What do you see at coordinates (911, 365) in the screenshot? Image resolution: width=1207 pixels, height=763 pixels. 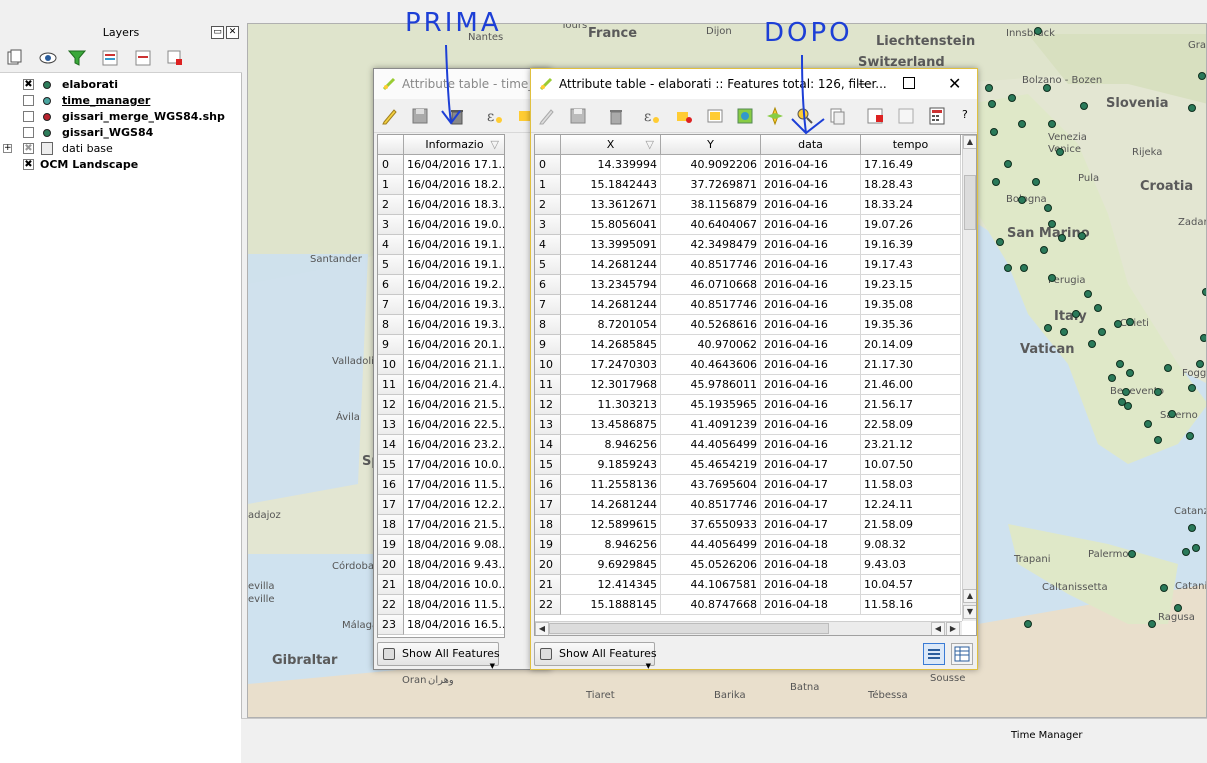 I see `table-cell: 21.17.30` at bounding box center [911, 365].